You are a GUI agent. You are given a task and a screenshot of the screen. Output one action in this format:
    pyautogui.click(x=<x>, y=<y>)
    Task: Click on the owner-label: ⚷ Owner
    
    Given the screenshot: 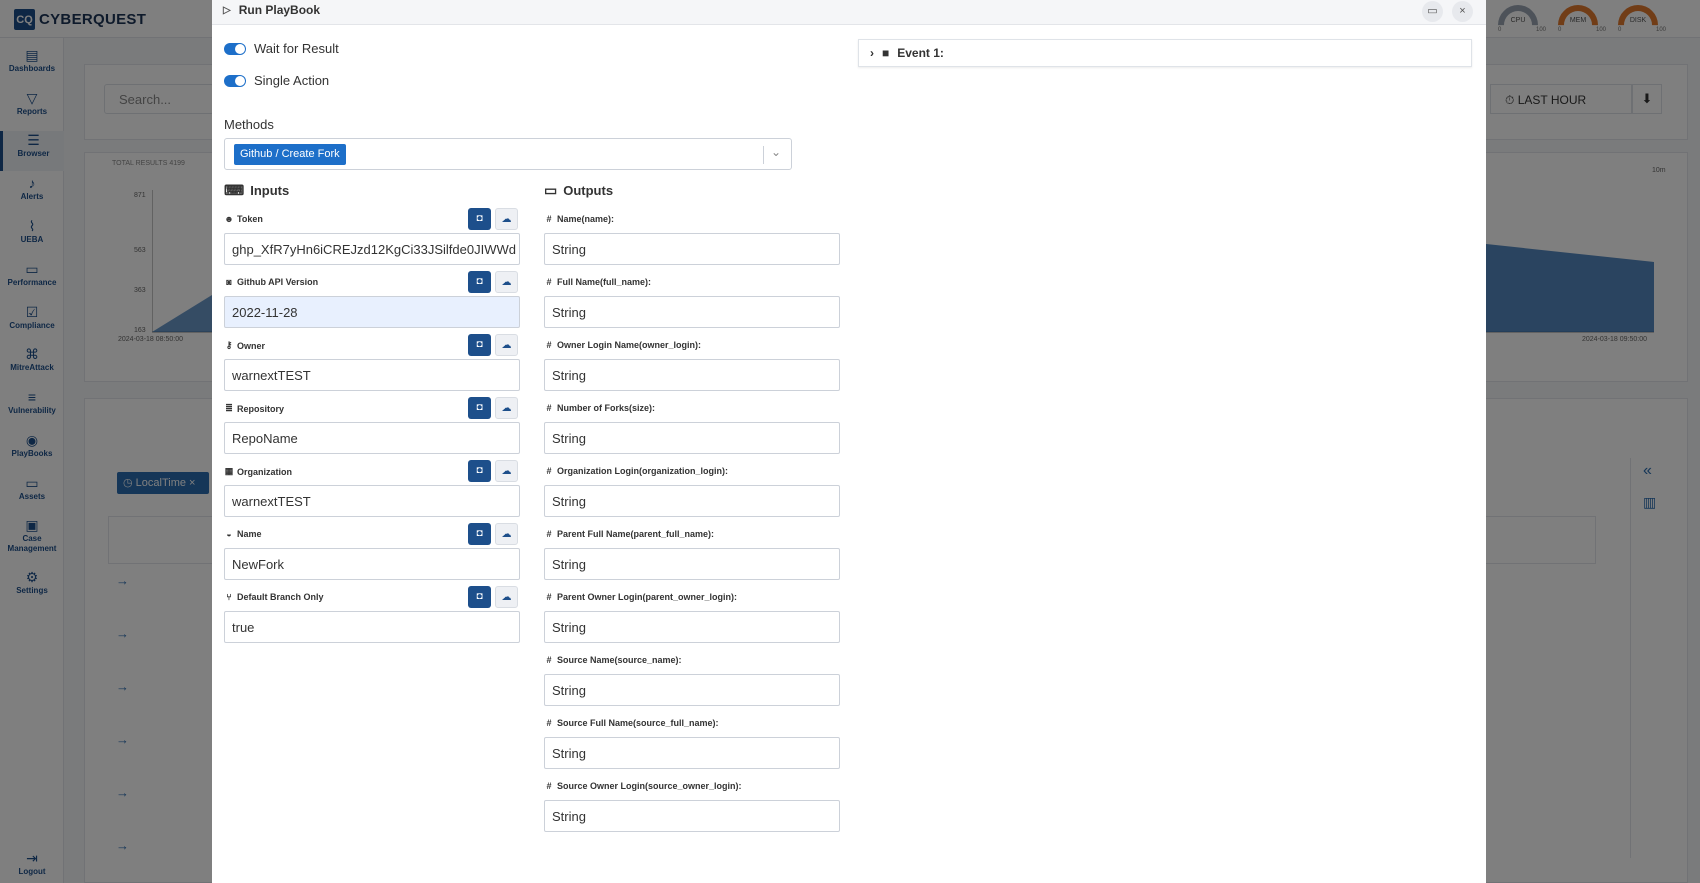 What is the action you would take?
    pyautogui.click(x=245, y=345)
    